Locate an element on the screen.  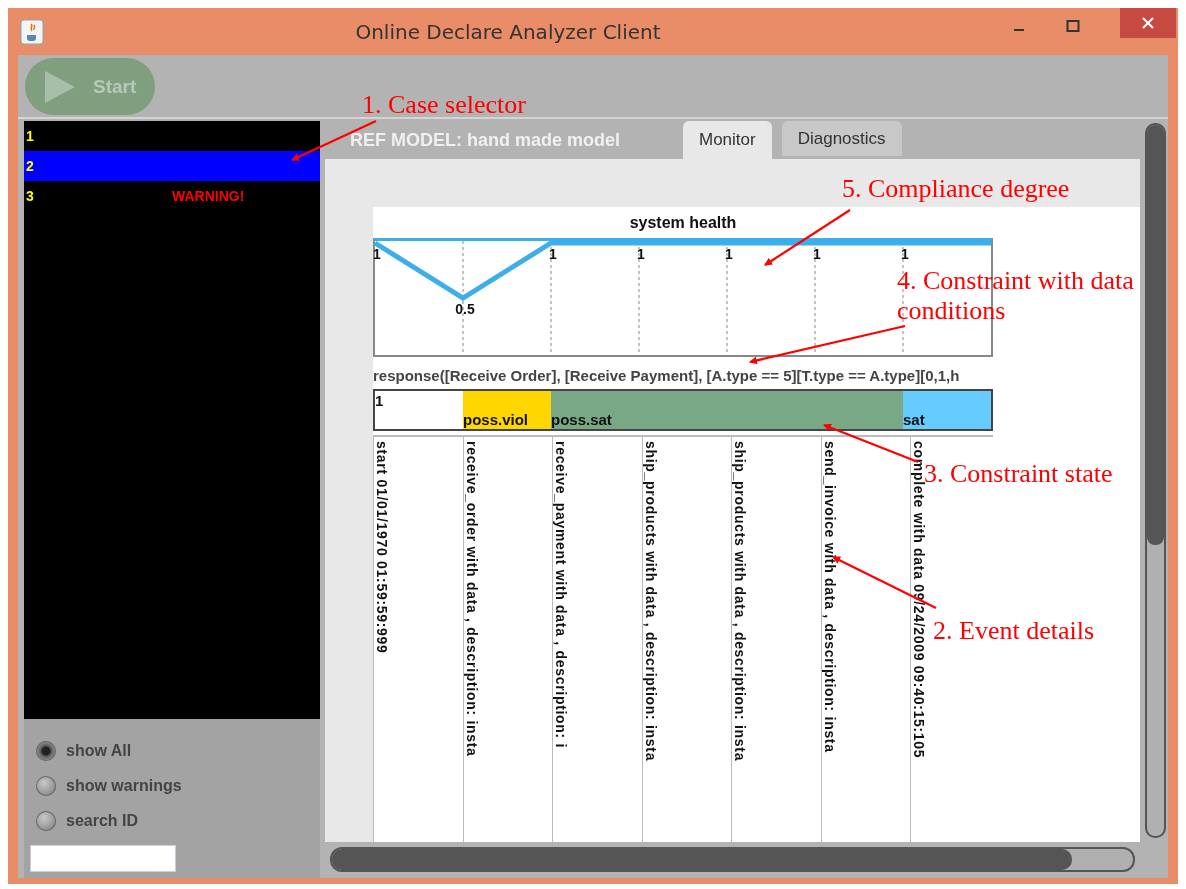
maximize-icon is located at coordinates (1073, 26).